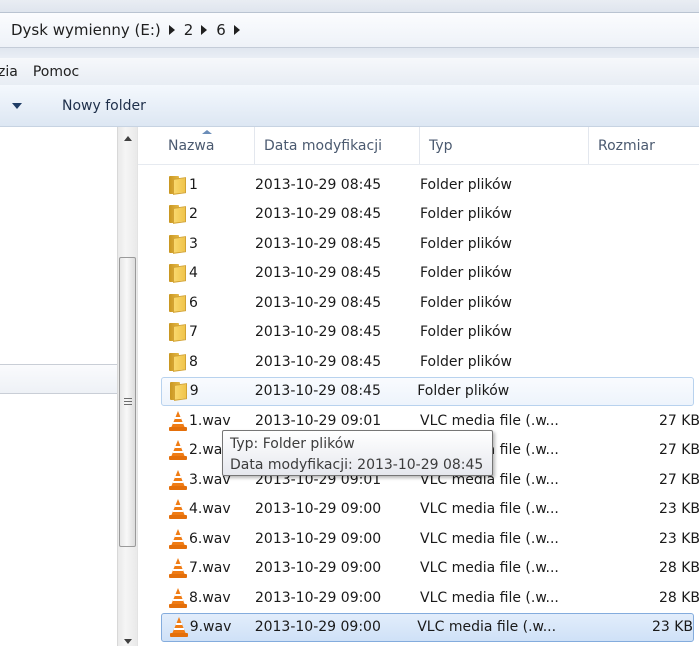 This screenshot has height=646, width=699. What do you see at coordinates (207, 132) in the screenshot?
I see `sort-ascending-icon` at bounding box center [207, 132].